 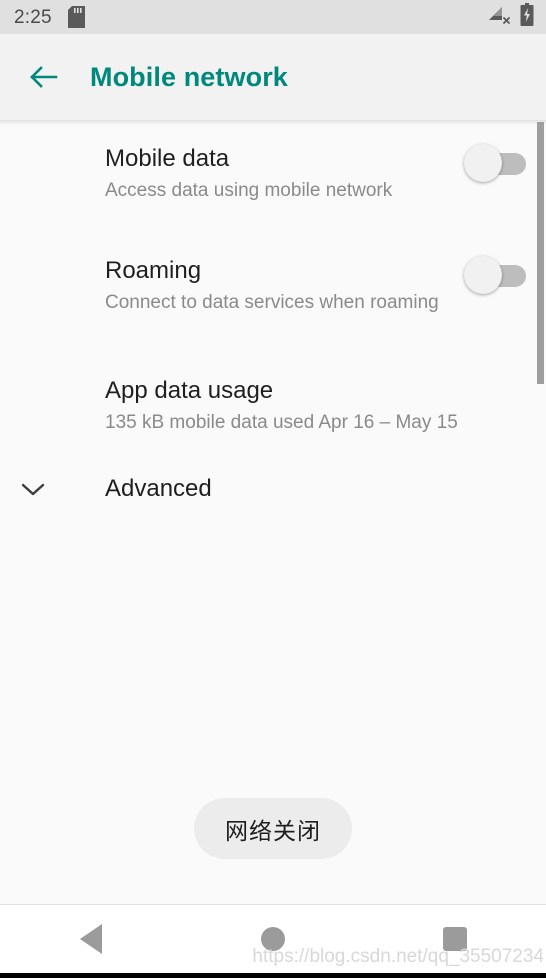 I want to click on navigation-bar, so click(x=273, y=939).